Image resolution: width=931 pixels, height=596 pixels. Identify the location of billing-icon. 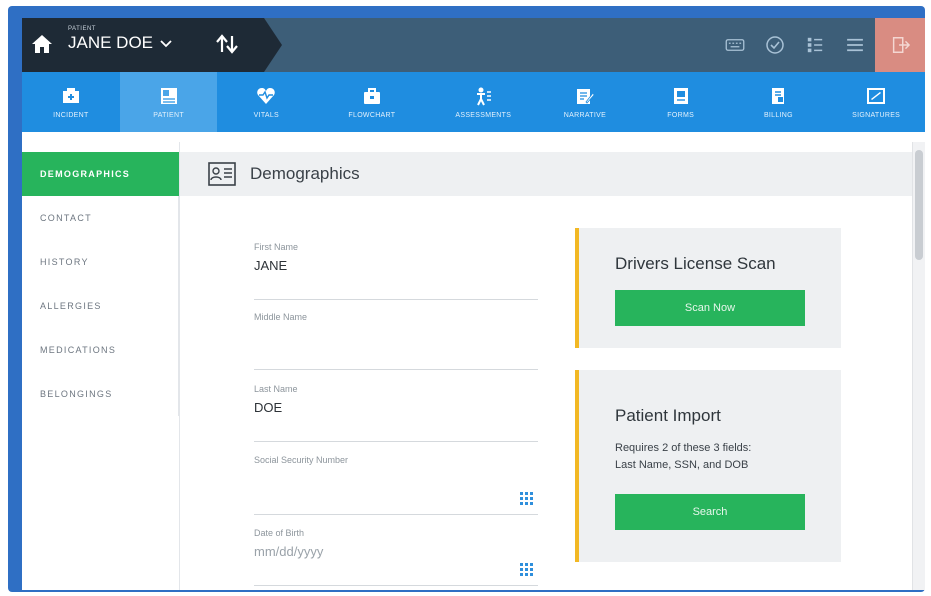
(778, 95).